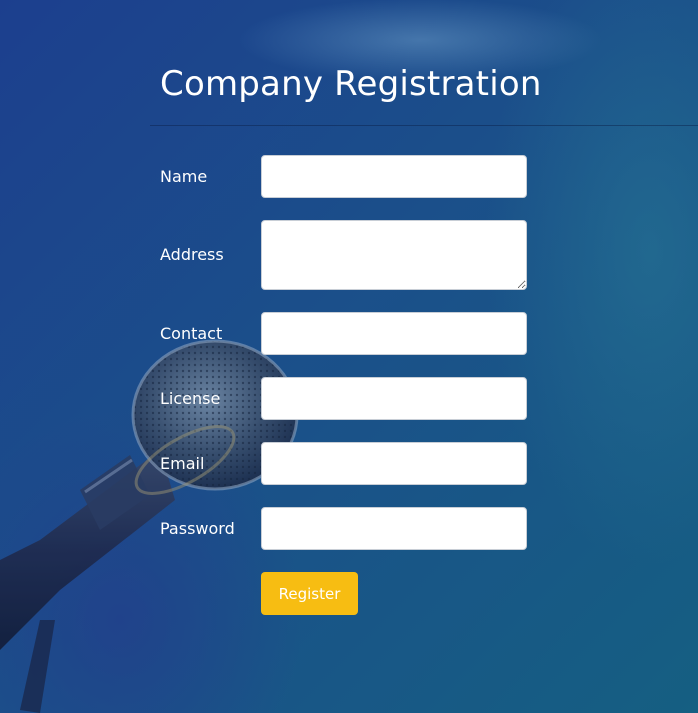 The image size is (698, 713). I want to click on address-field, so click(394, 255).